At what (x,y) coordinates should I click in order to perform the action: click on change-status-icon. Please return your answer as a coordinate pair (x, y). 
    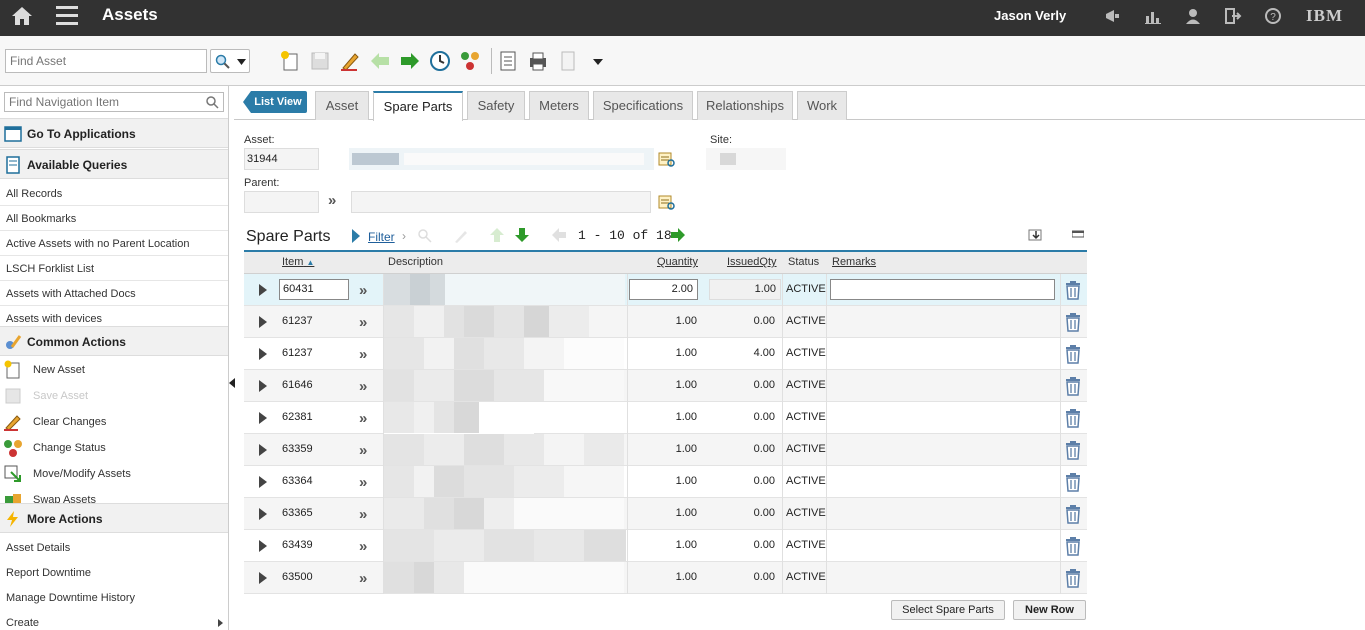
    Looking at the image, I should click on (470, 61).